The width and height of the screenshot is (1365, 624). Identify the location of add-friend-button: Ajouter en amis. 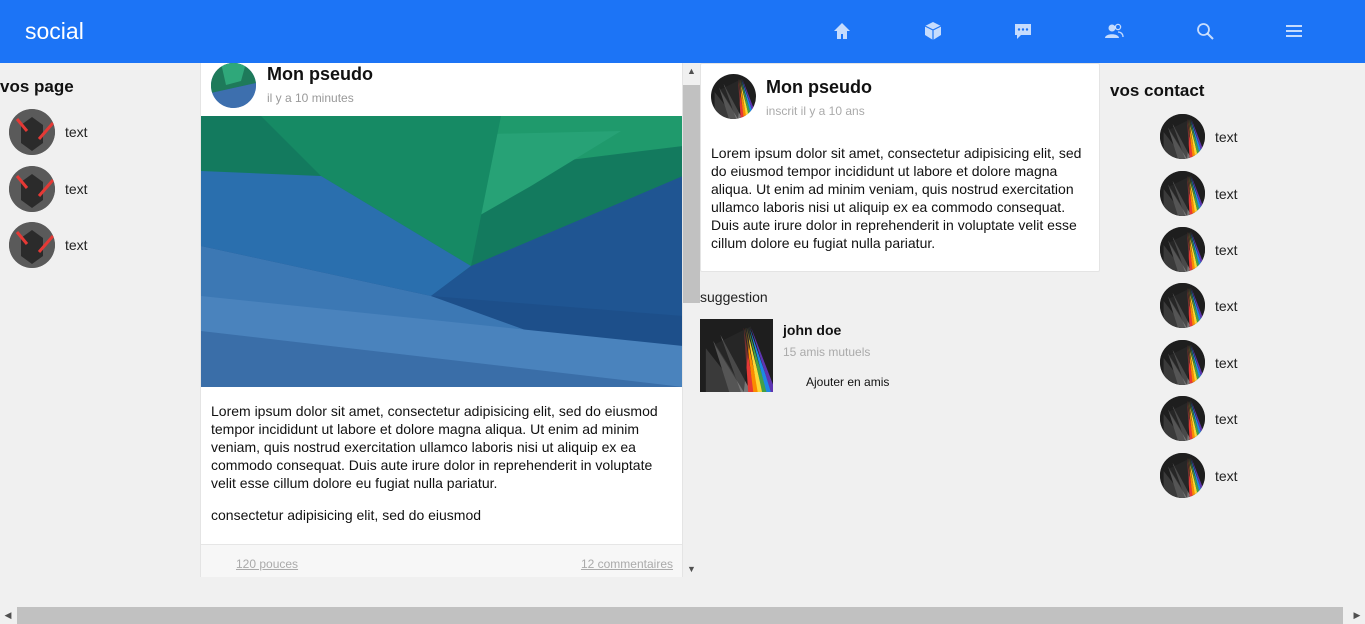
(847, 382).